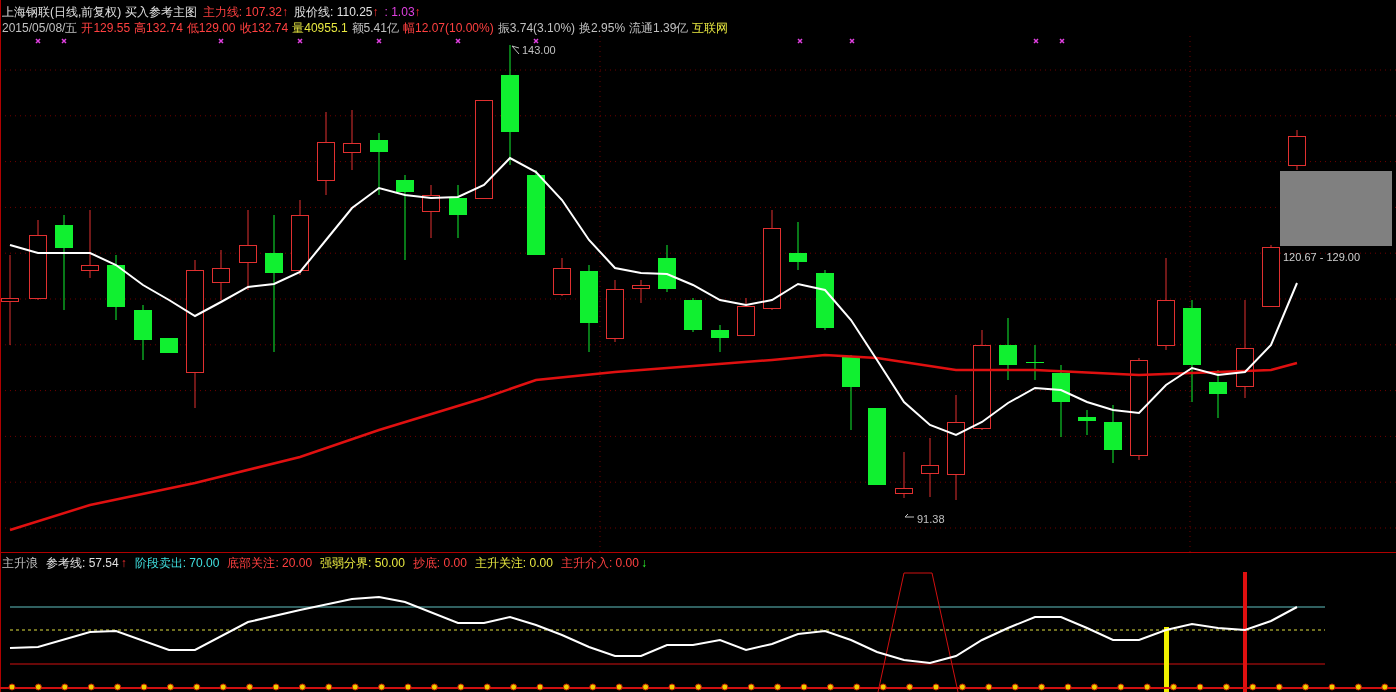 This screenshot has width=1396, height=692. I want to click on legend-text: 抄底: 0.00, so click(439, 563).